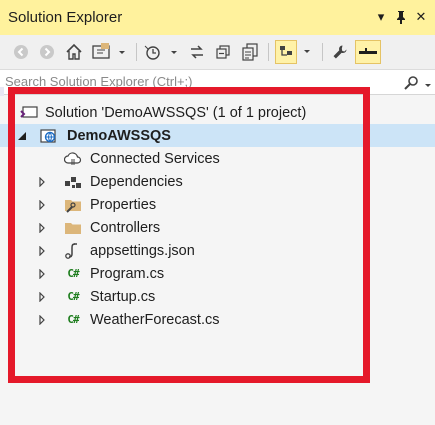 The height and width of the screenshot is (425, 435). Describe the element at coordinates (217, 273) in the screenshot. I see `tree-item-program-cs: C# Program.cs` at that location.